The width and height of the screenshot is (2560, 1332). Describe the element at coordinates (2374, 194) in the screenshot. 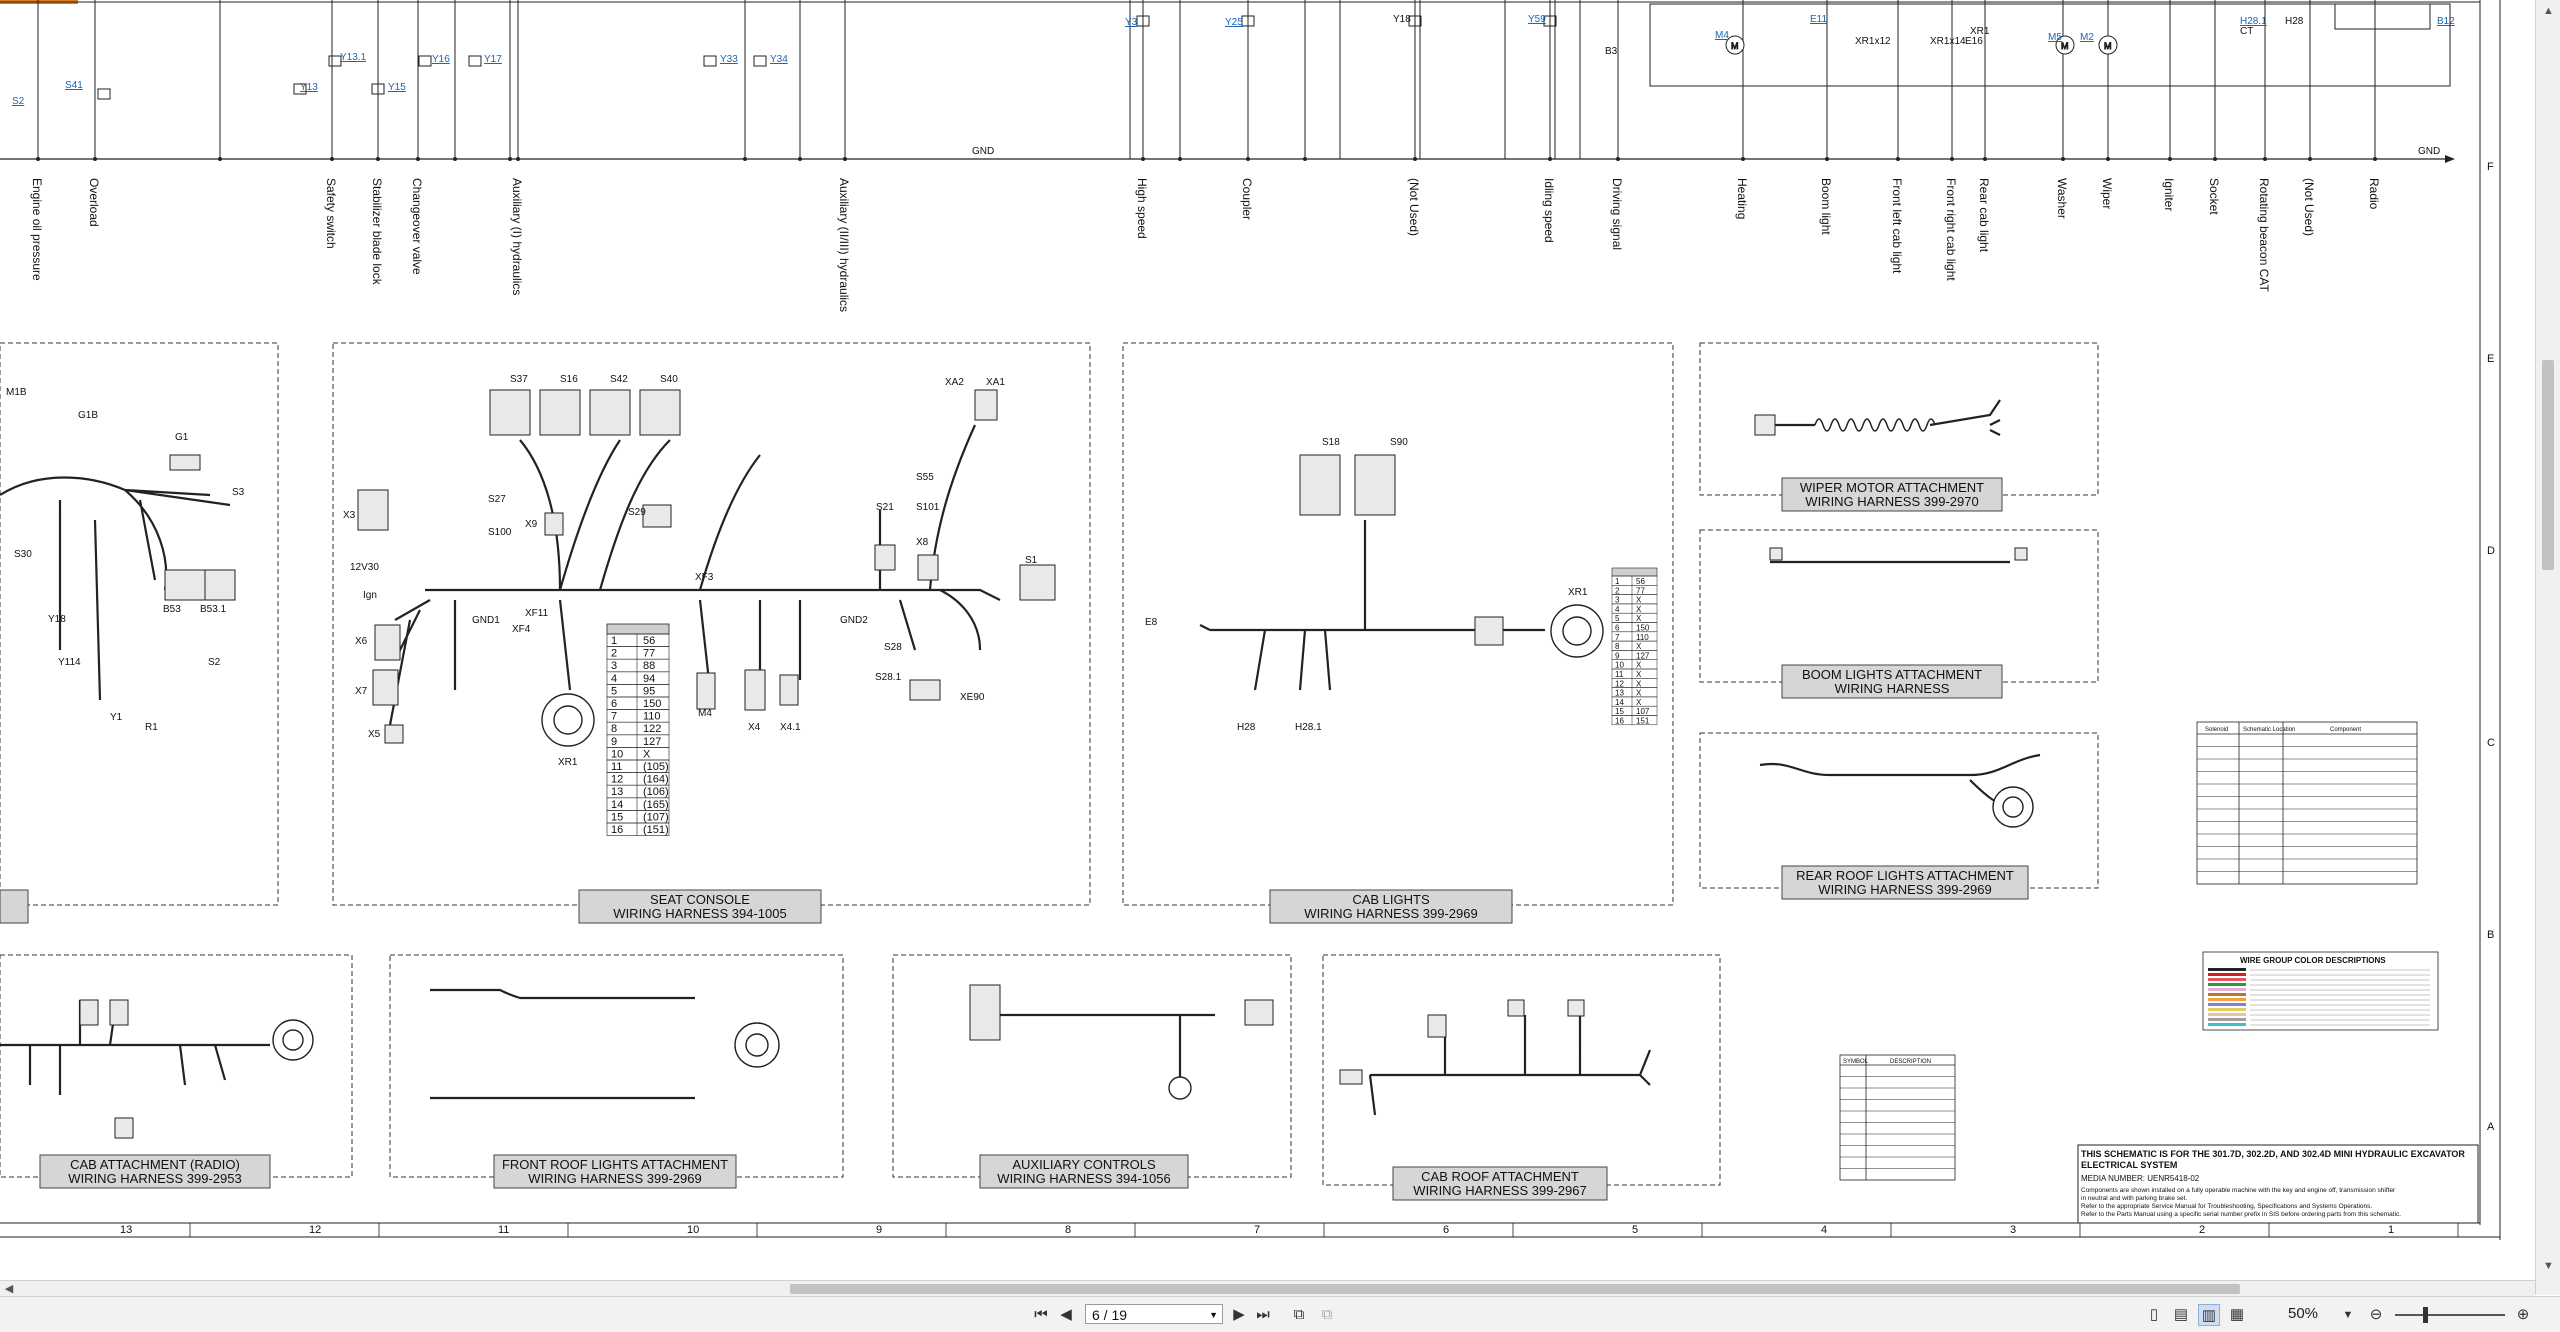

I see `circuit-label: Radio` at that location.